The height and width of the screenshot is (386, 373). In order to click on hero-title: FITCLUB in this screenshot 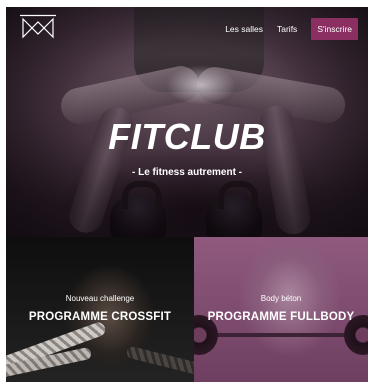, I will do `click(187, 136)`.